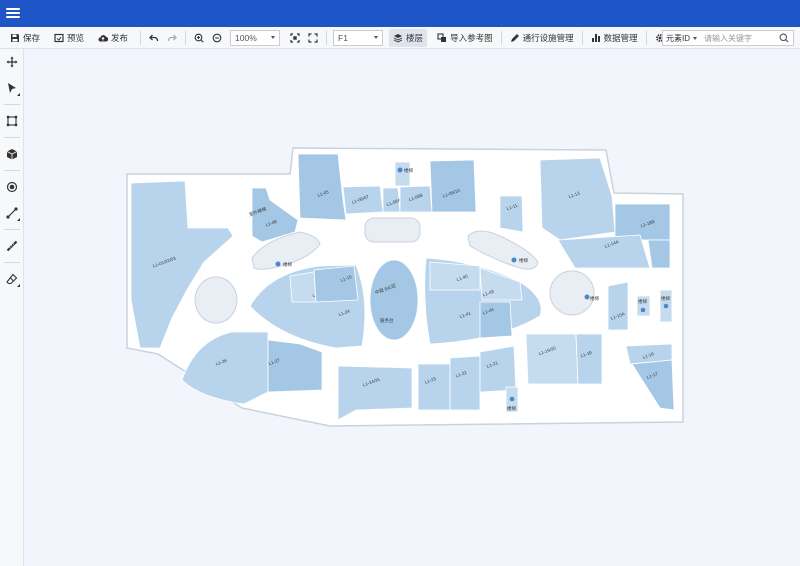 Image resolution: width=800 pixels, height=566 pixels. I want to click on search-icon, so click(784, 38).